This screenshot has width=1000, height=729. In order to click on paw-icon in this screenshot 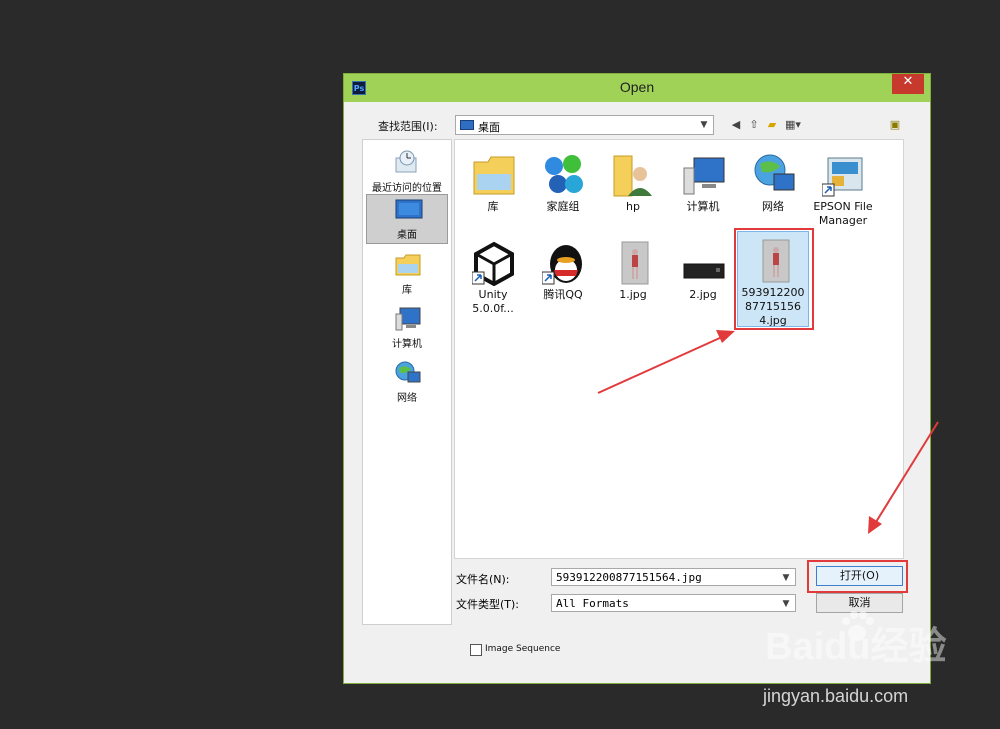, I will do `click(858, 626)`.